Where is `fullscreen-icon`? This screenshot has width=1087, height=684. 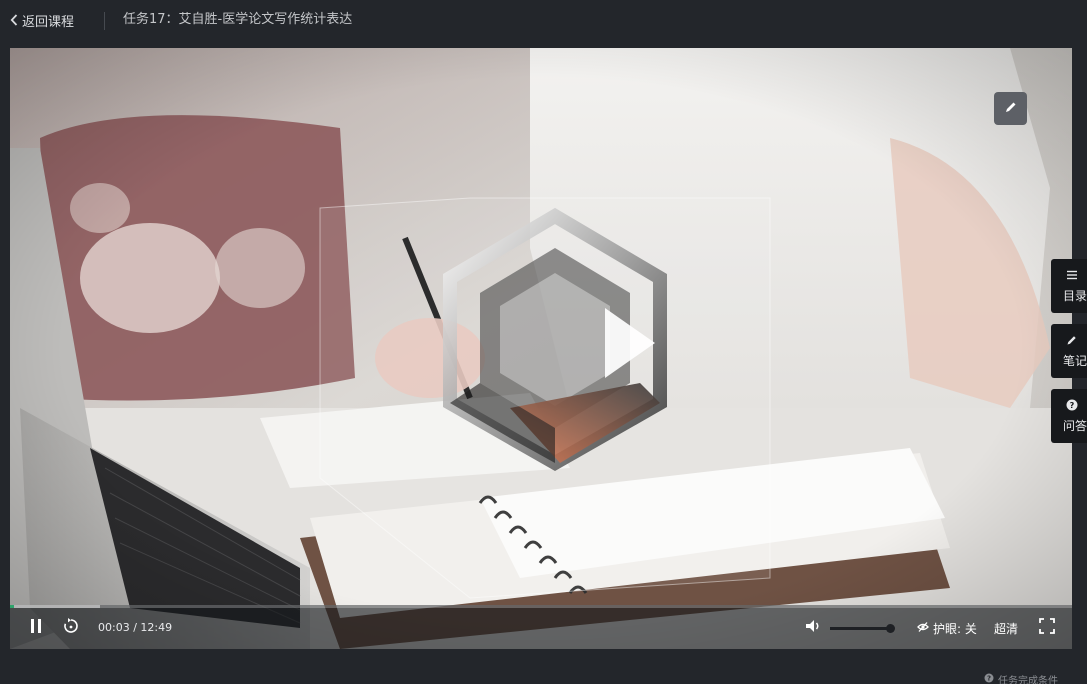 fullscreen-icon is located at coordinates (1047, 628).